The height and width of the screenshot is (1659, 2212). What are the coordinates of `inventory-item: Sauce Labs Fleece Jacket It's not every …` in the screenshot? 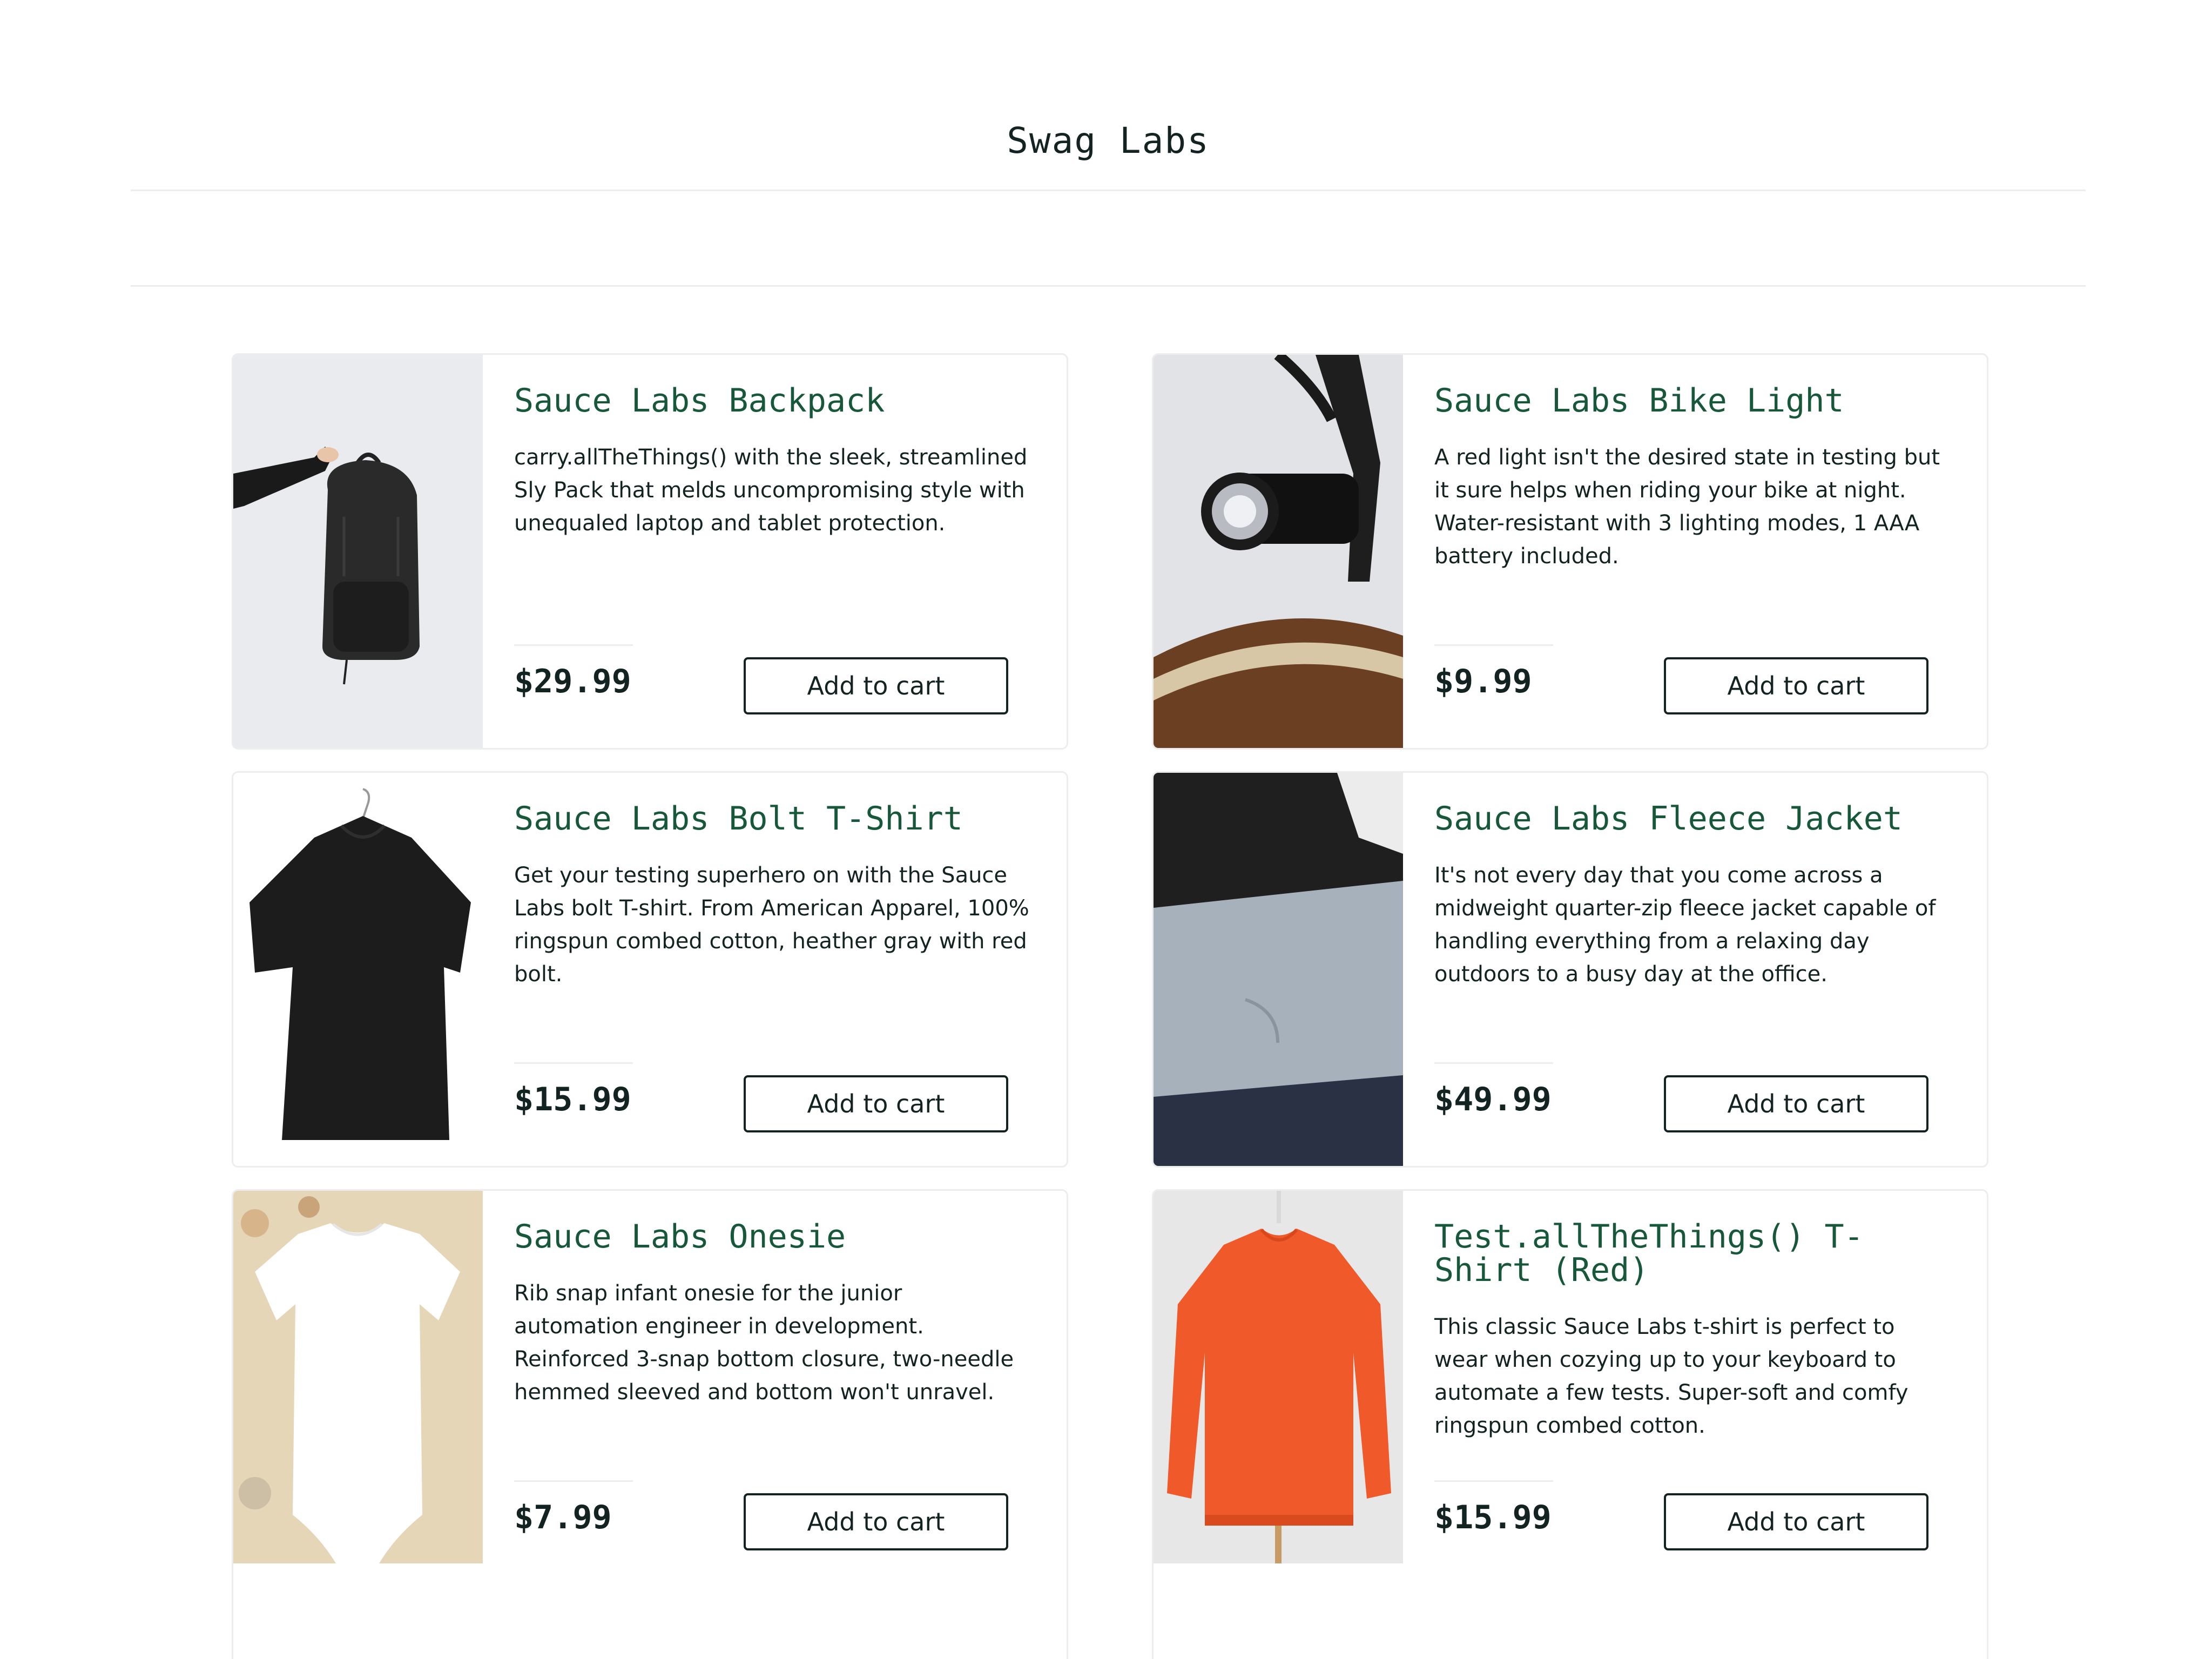 It's located at (1570, 969).